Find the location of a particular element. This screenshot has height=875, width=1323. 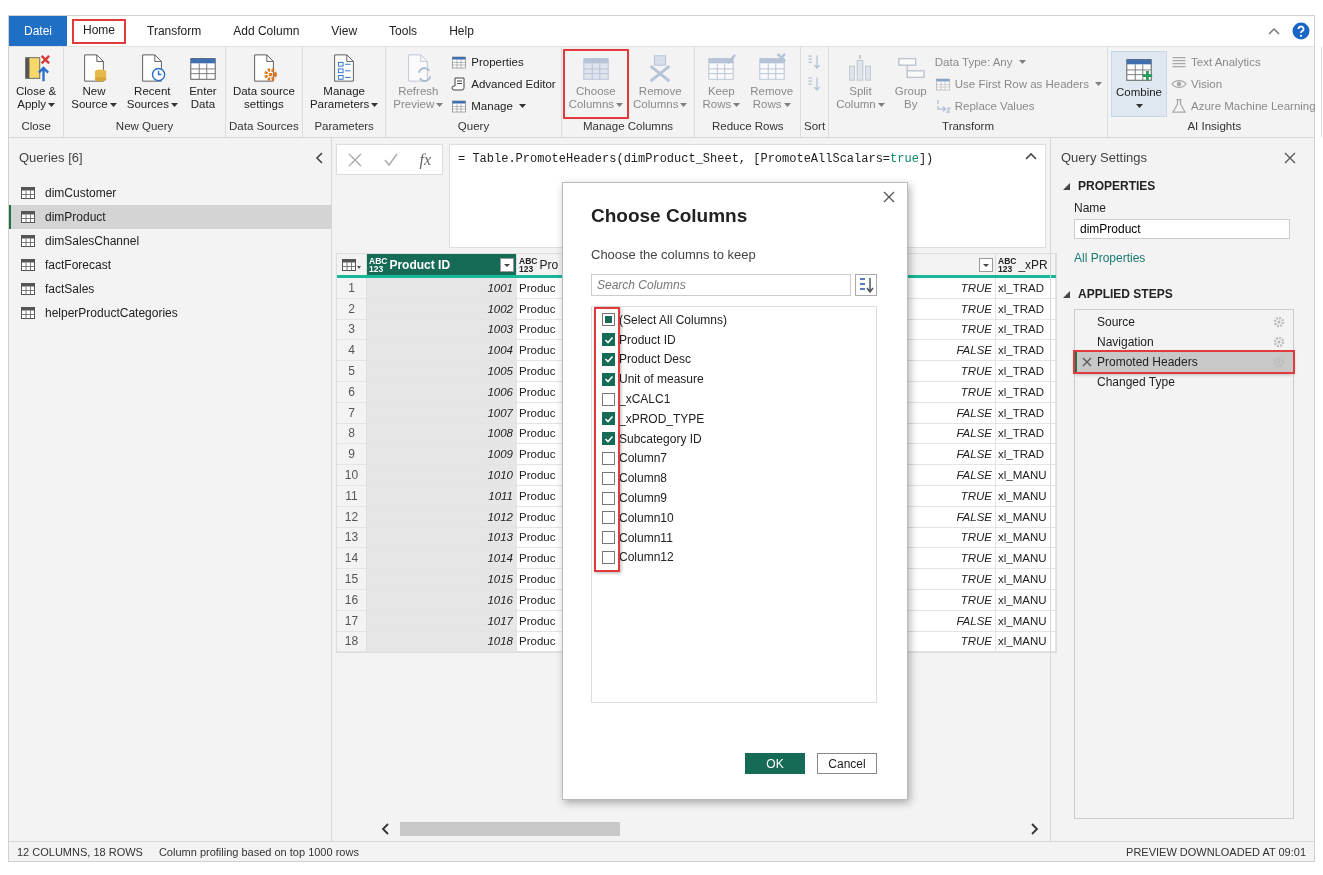

applied-step: Source is located at coordinates (1184, 322).